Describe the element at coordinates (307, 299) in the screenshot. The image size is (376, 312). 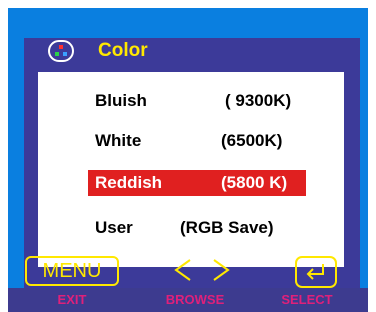
I see `select-label: SELECT` at that location.